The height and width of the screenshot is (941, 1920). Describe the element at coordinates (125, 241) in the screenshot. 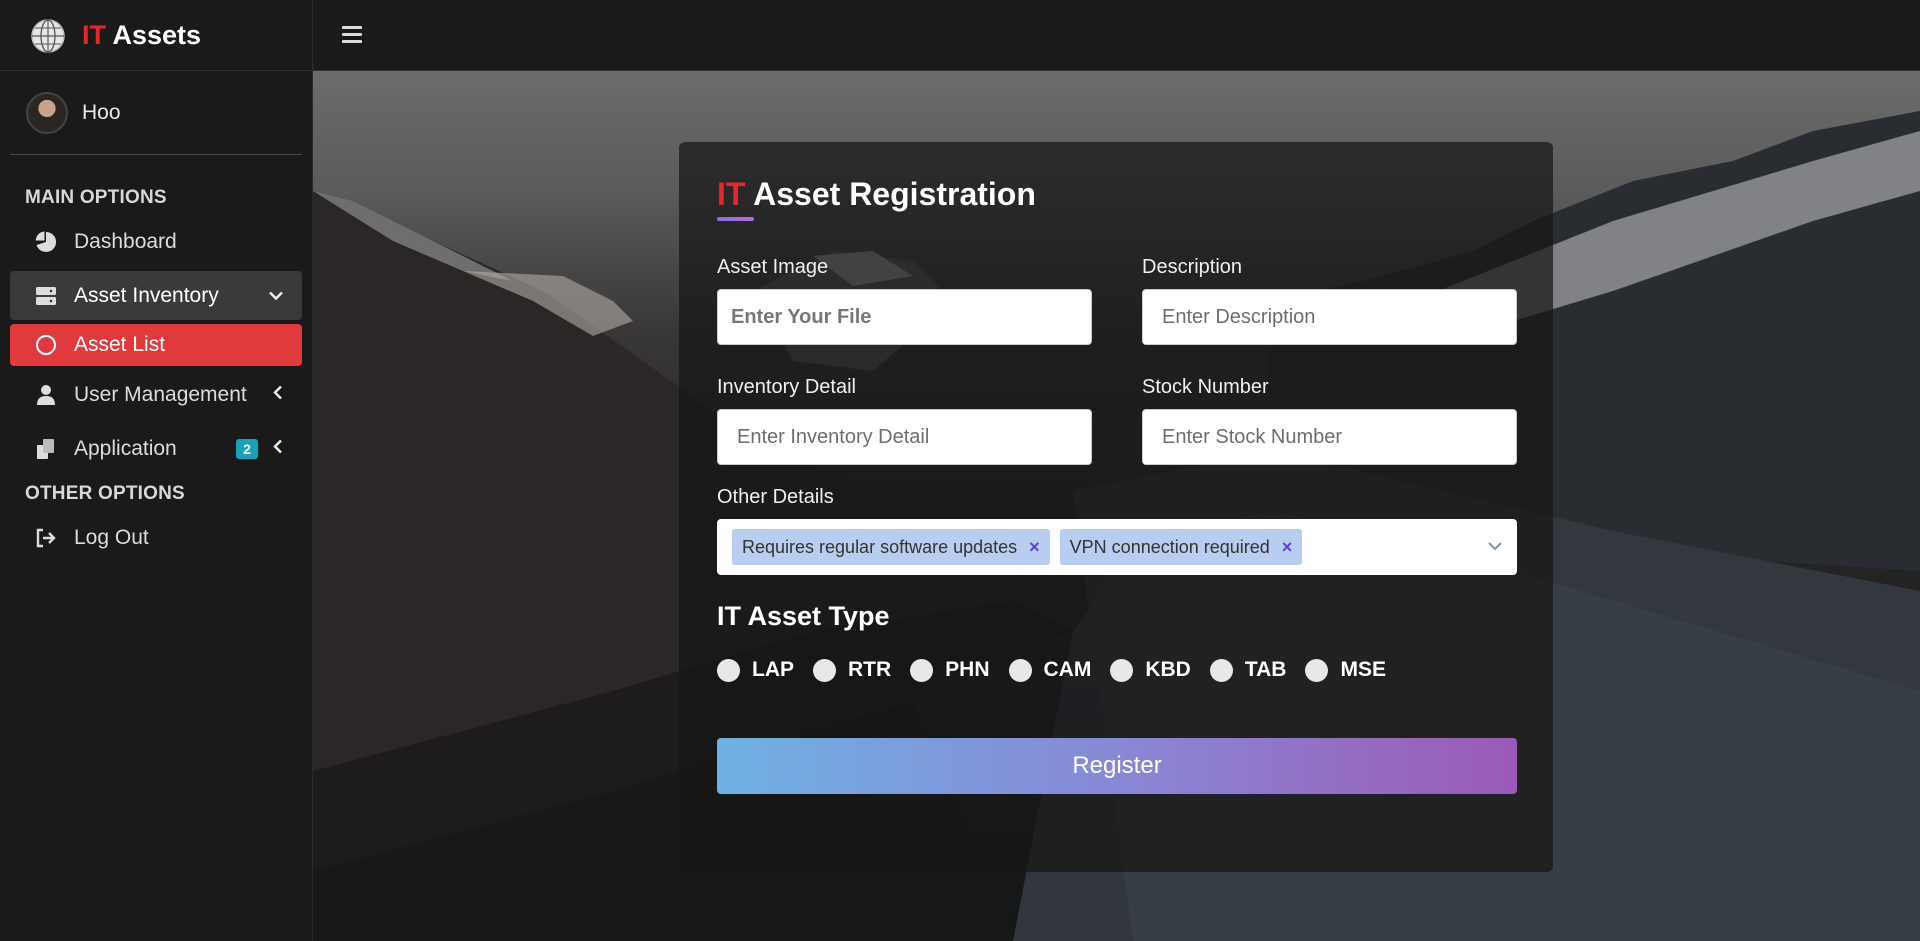

I see `sidebar-item-label: Dashboard` at that location.